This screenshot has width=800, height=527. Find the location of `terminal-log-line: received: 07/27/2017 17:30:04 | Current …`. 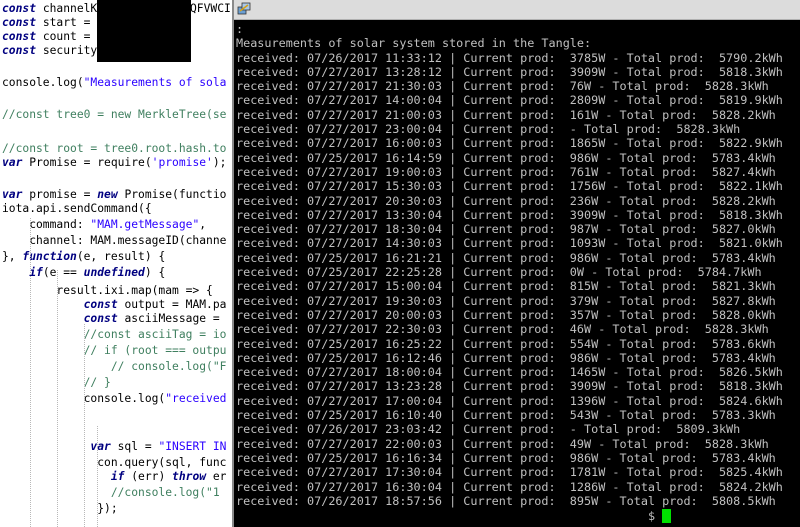

terminal-log-line: received: 07/27/2017 17:30:04 | Current … is located at coordinates (509, 472).